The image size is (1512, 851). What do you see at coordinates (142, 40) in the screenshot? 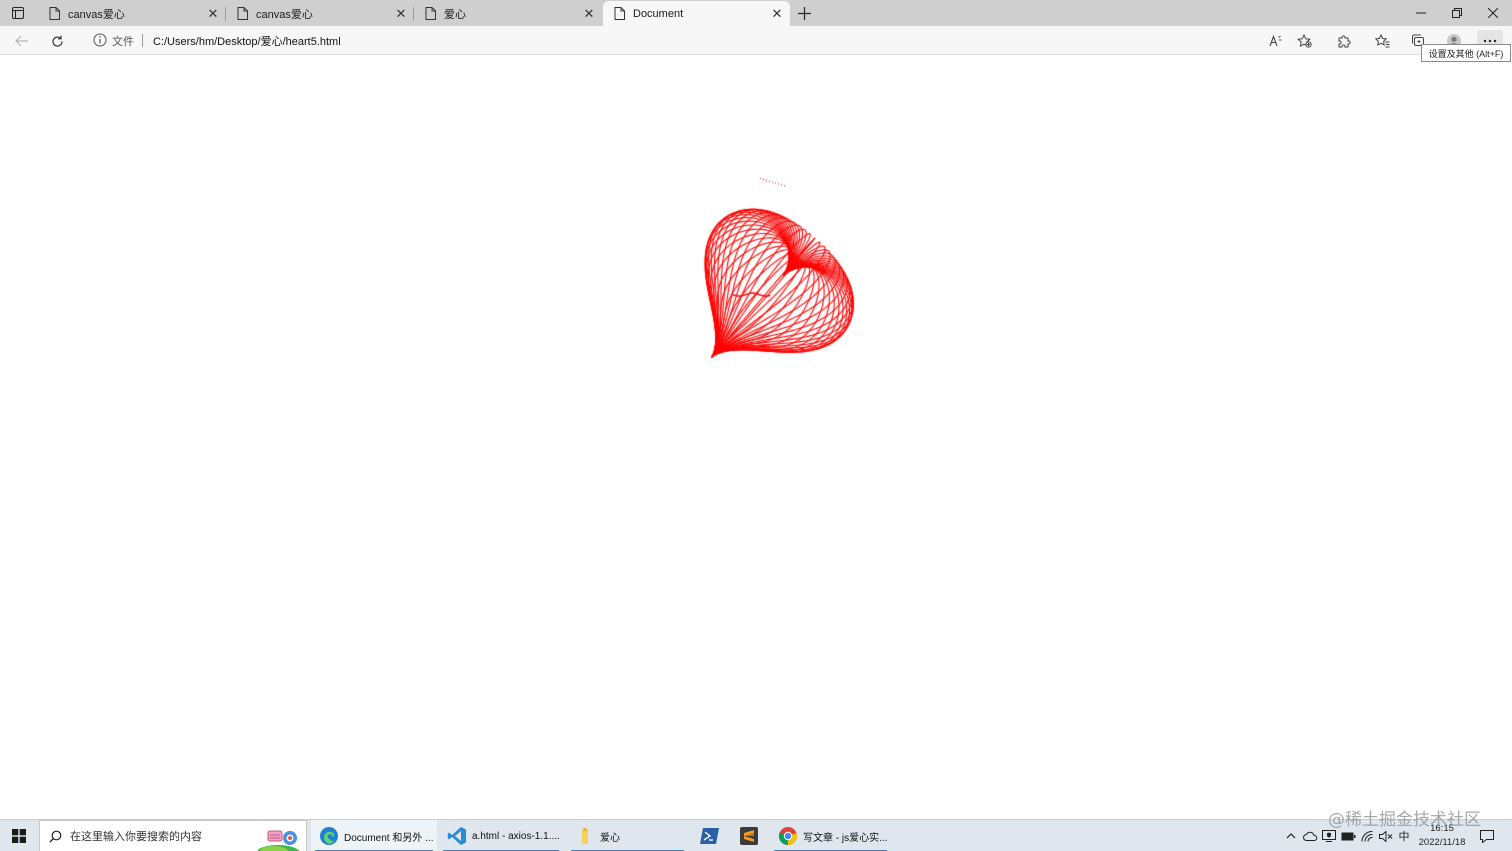
I see `address-divider` at bounding box center [142, 40].